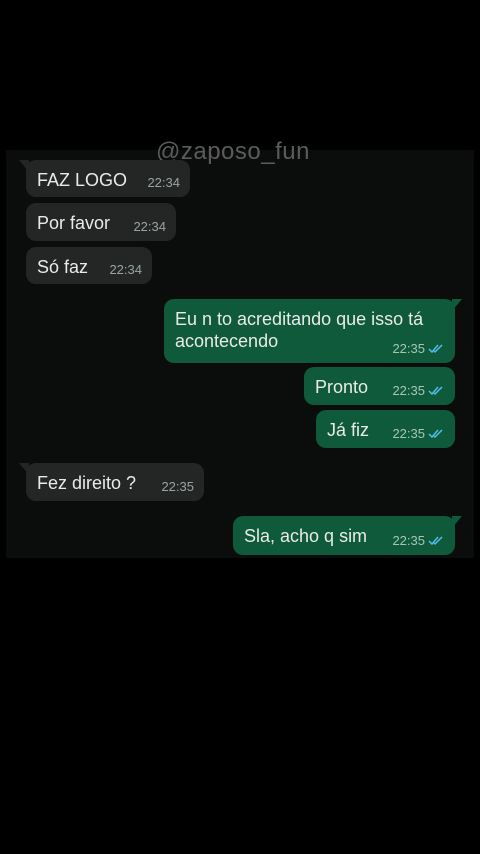 This screenshot has width=480, height=854. I want to click on message-text: Por favor, so click(74, 223).